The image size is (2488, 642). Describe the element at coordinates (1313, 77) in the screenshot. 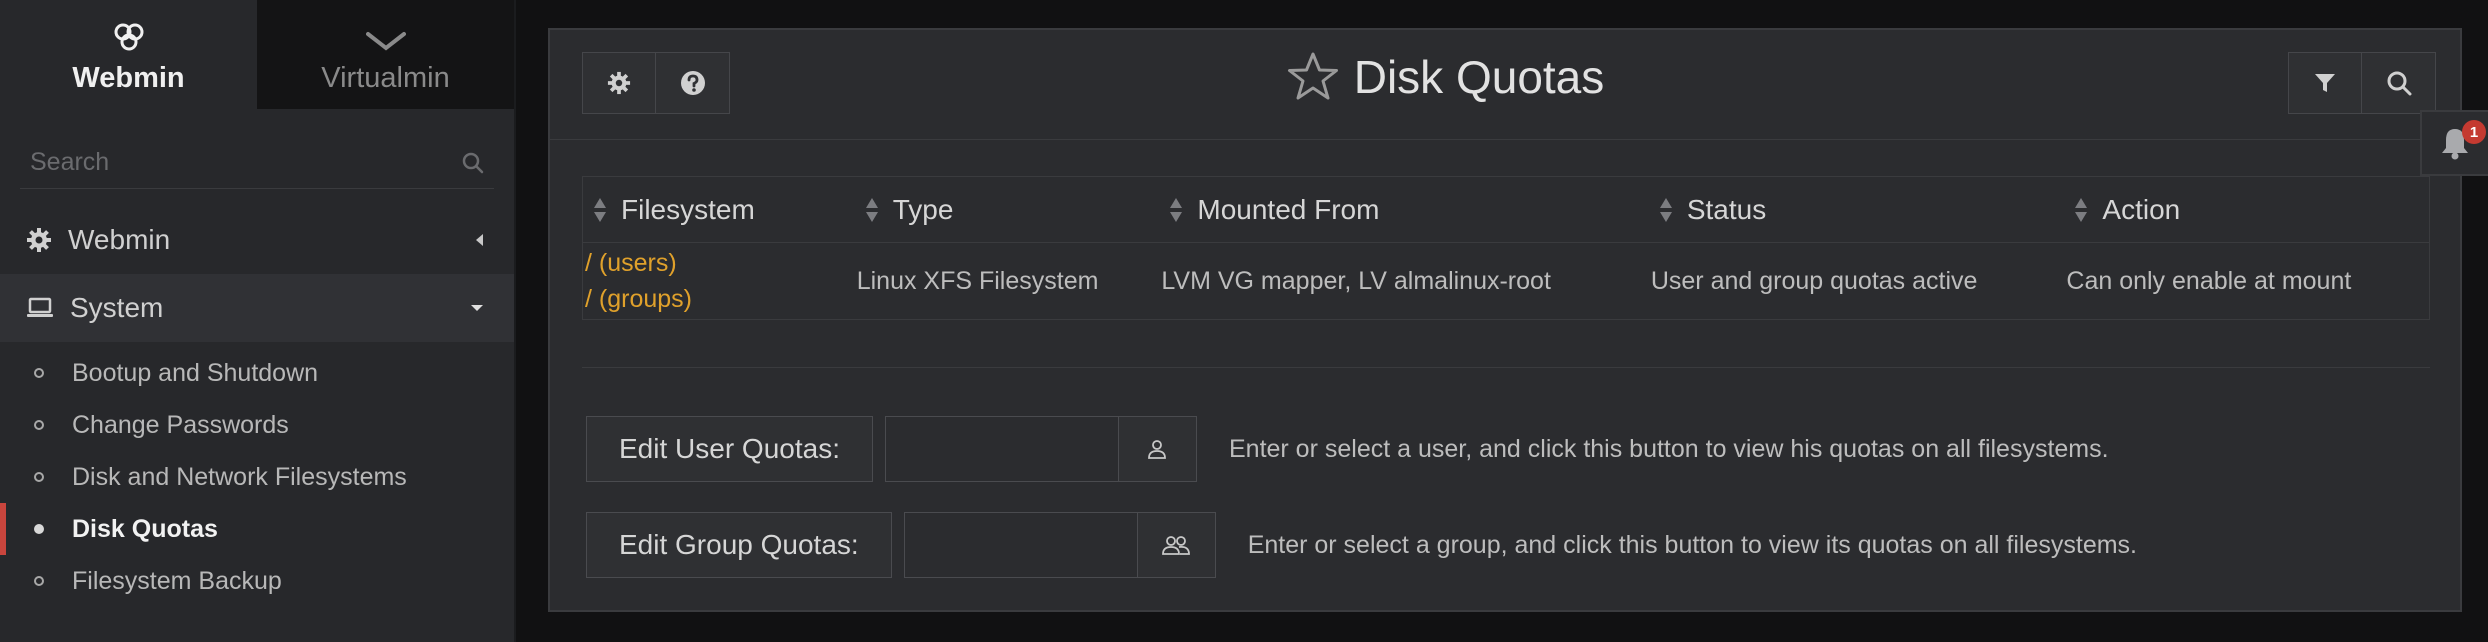

I see `star-icon` at that location.